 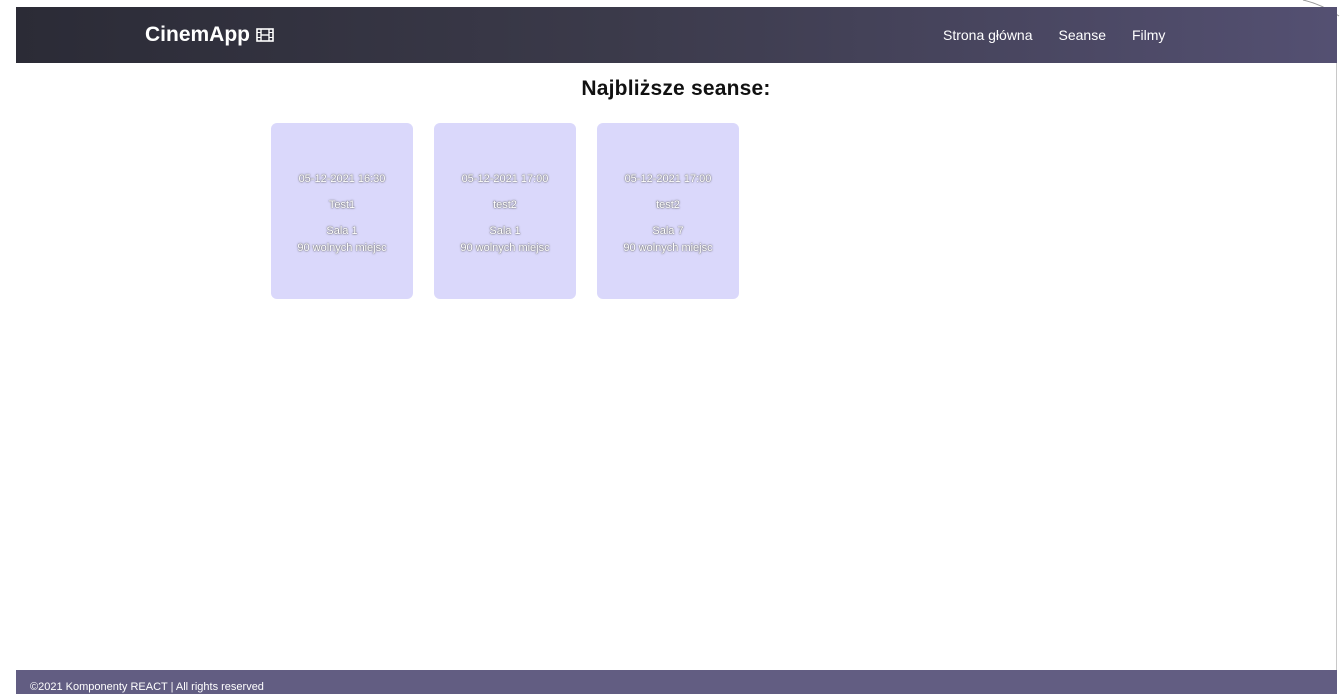 What do you see at coordinates (1336, 344) in the screenshot?
I see `scrollbar-edge` at bounding box center [1336, 344].